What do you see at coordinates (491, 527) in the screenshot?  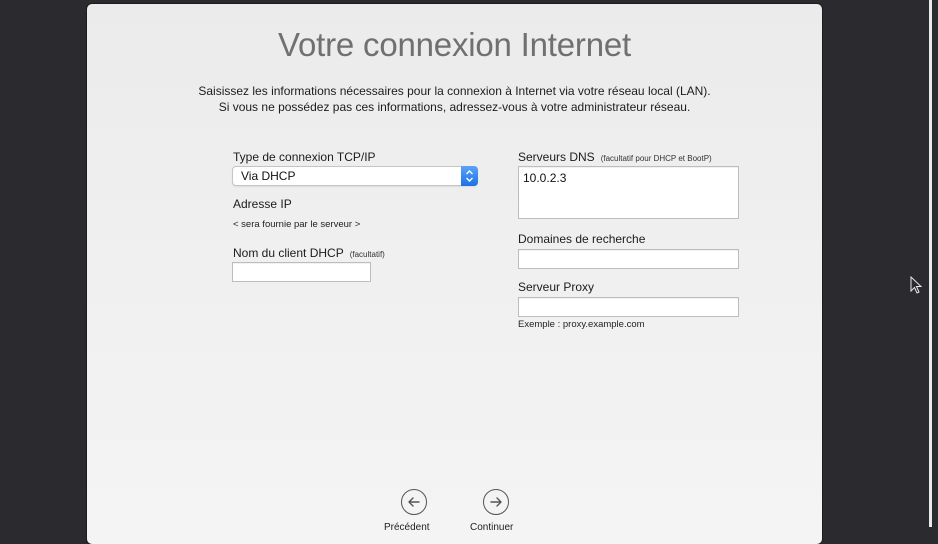 I see `continue-button-label: Continuer` at bounding box center [491, 527].